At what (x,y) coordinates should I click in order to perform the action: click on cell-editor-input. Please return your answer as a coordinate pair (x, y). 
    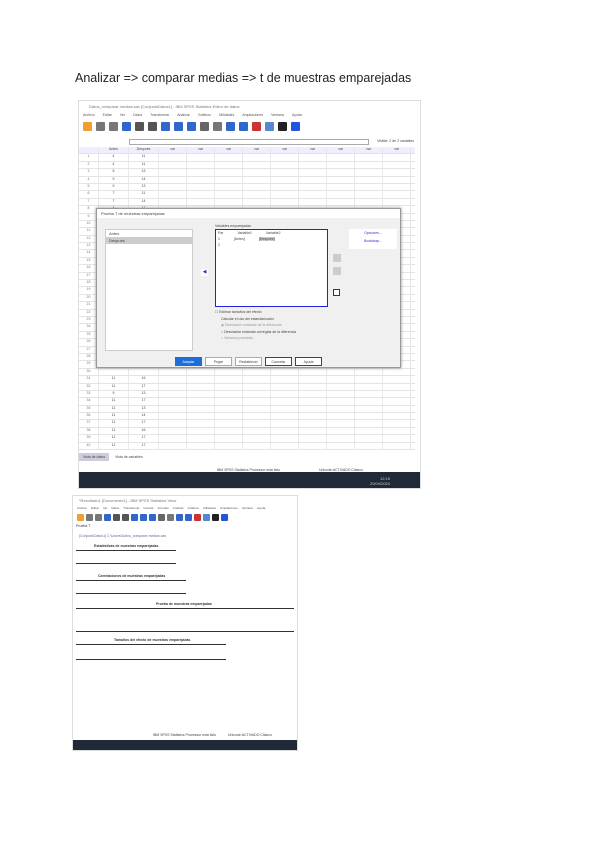
    Looking at the image, I should click on (249, 142).